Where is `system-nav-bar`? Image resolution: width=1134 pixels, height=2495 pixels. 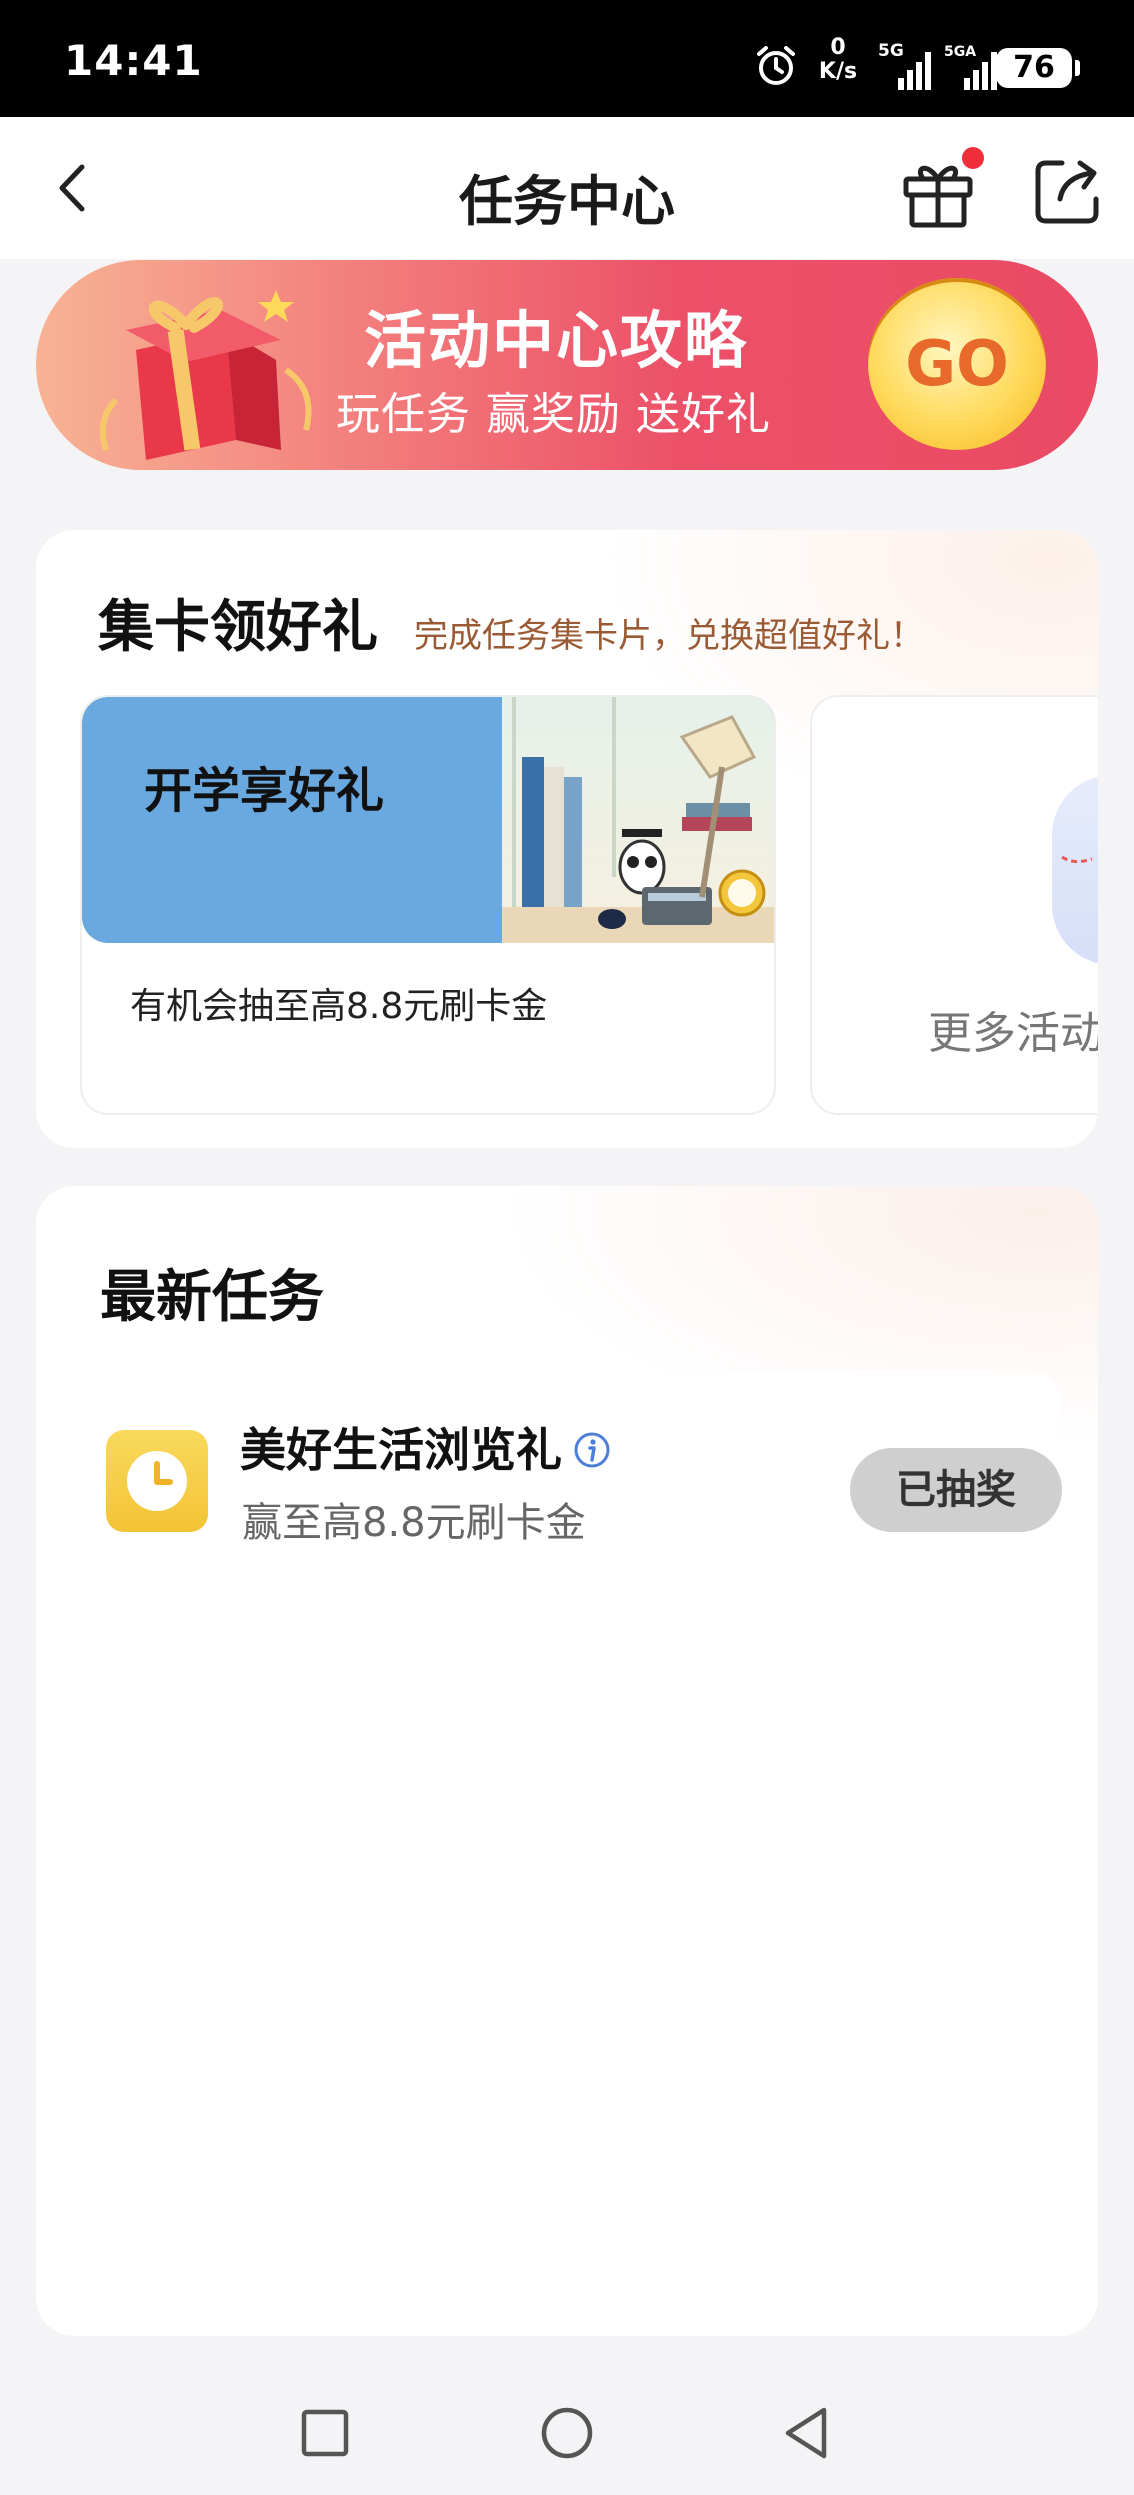
system-nav-bar is located at coordinates (567, 2435).